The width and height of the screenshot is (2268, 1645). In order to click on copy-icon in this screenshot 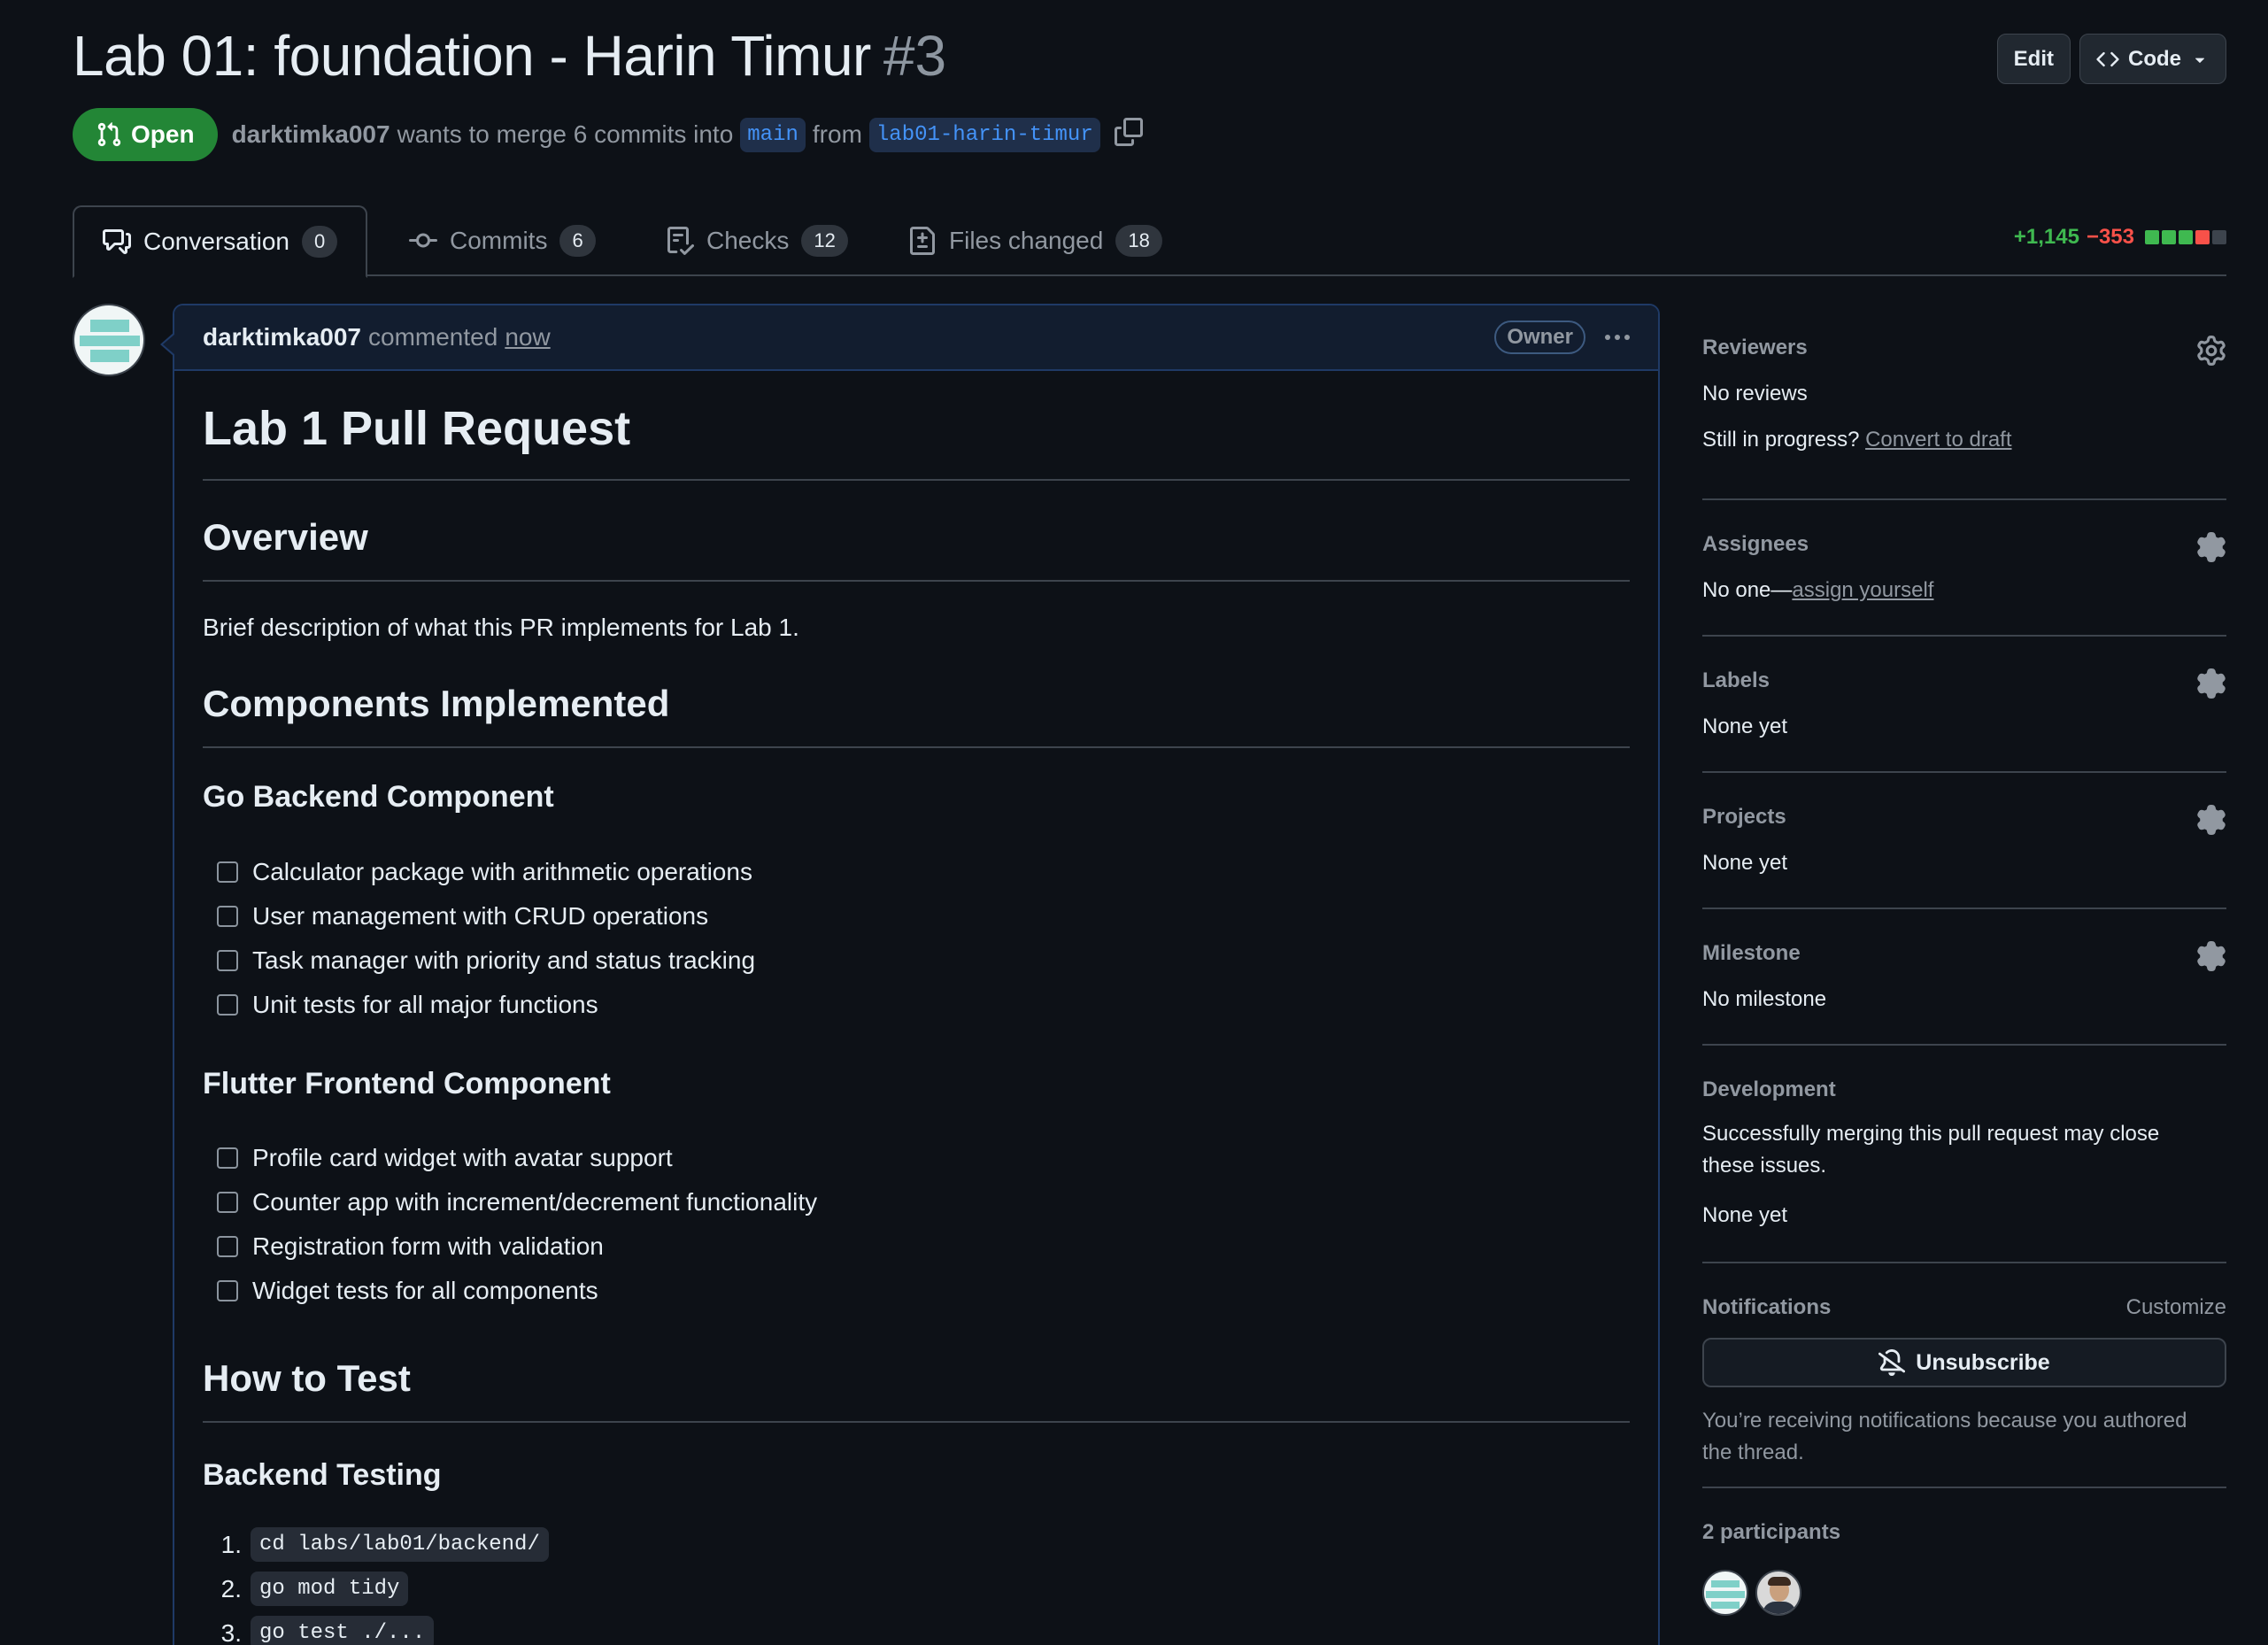, I will do `click(1128, 134)`.